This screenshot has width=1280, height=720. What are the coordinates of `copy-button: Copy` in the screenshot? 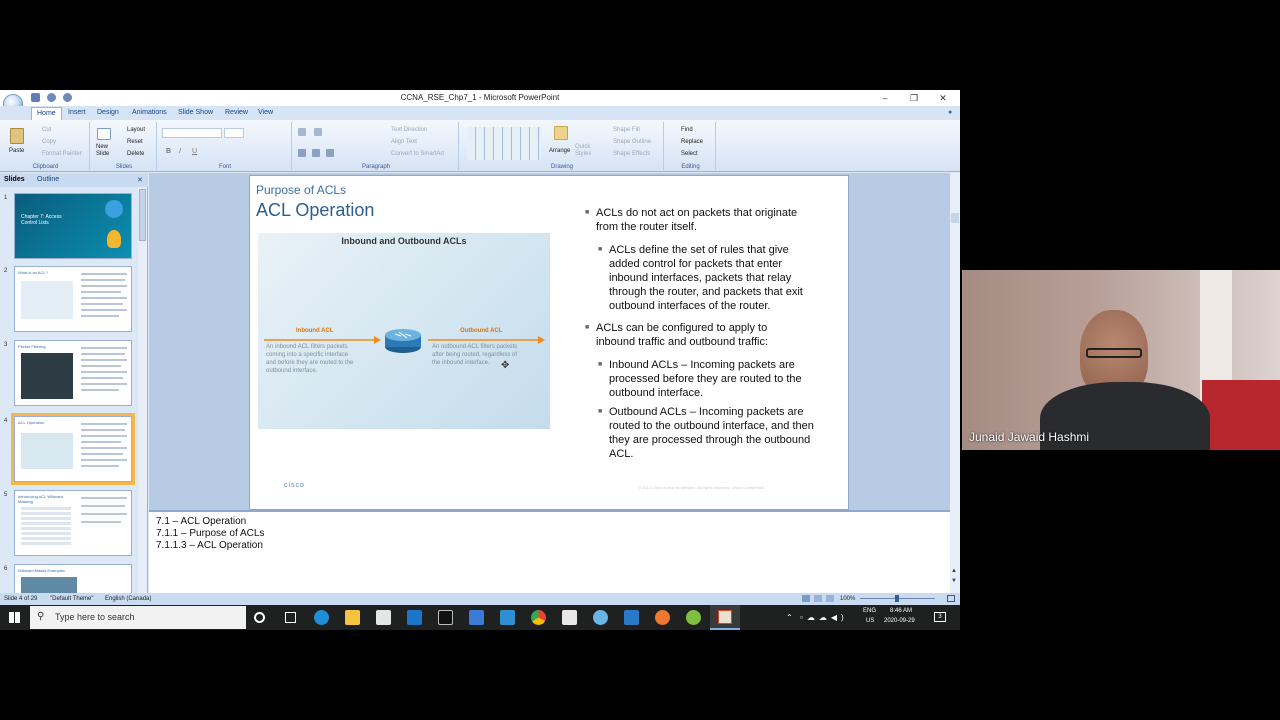 It's located at (49, 142).